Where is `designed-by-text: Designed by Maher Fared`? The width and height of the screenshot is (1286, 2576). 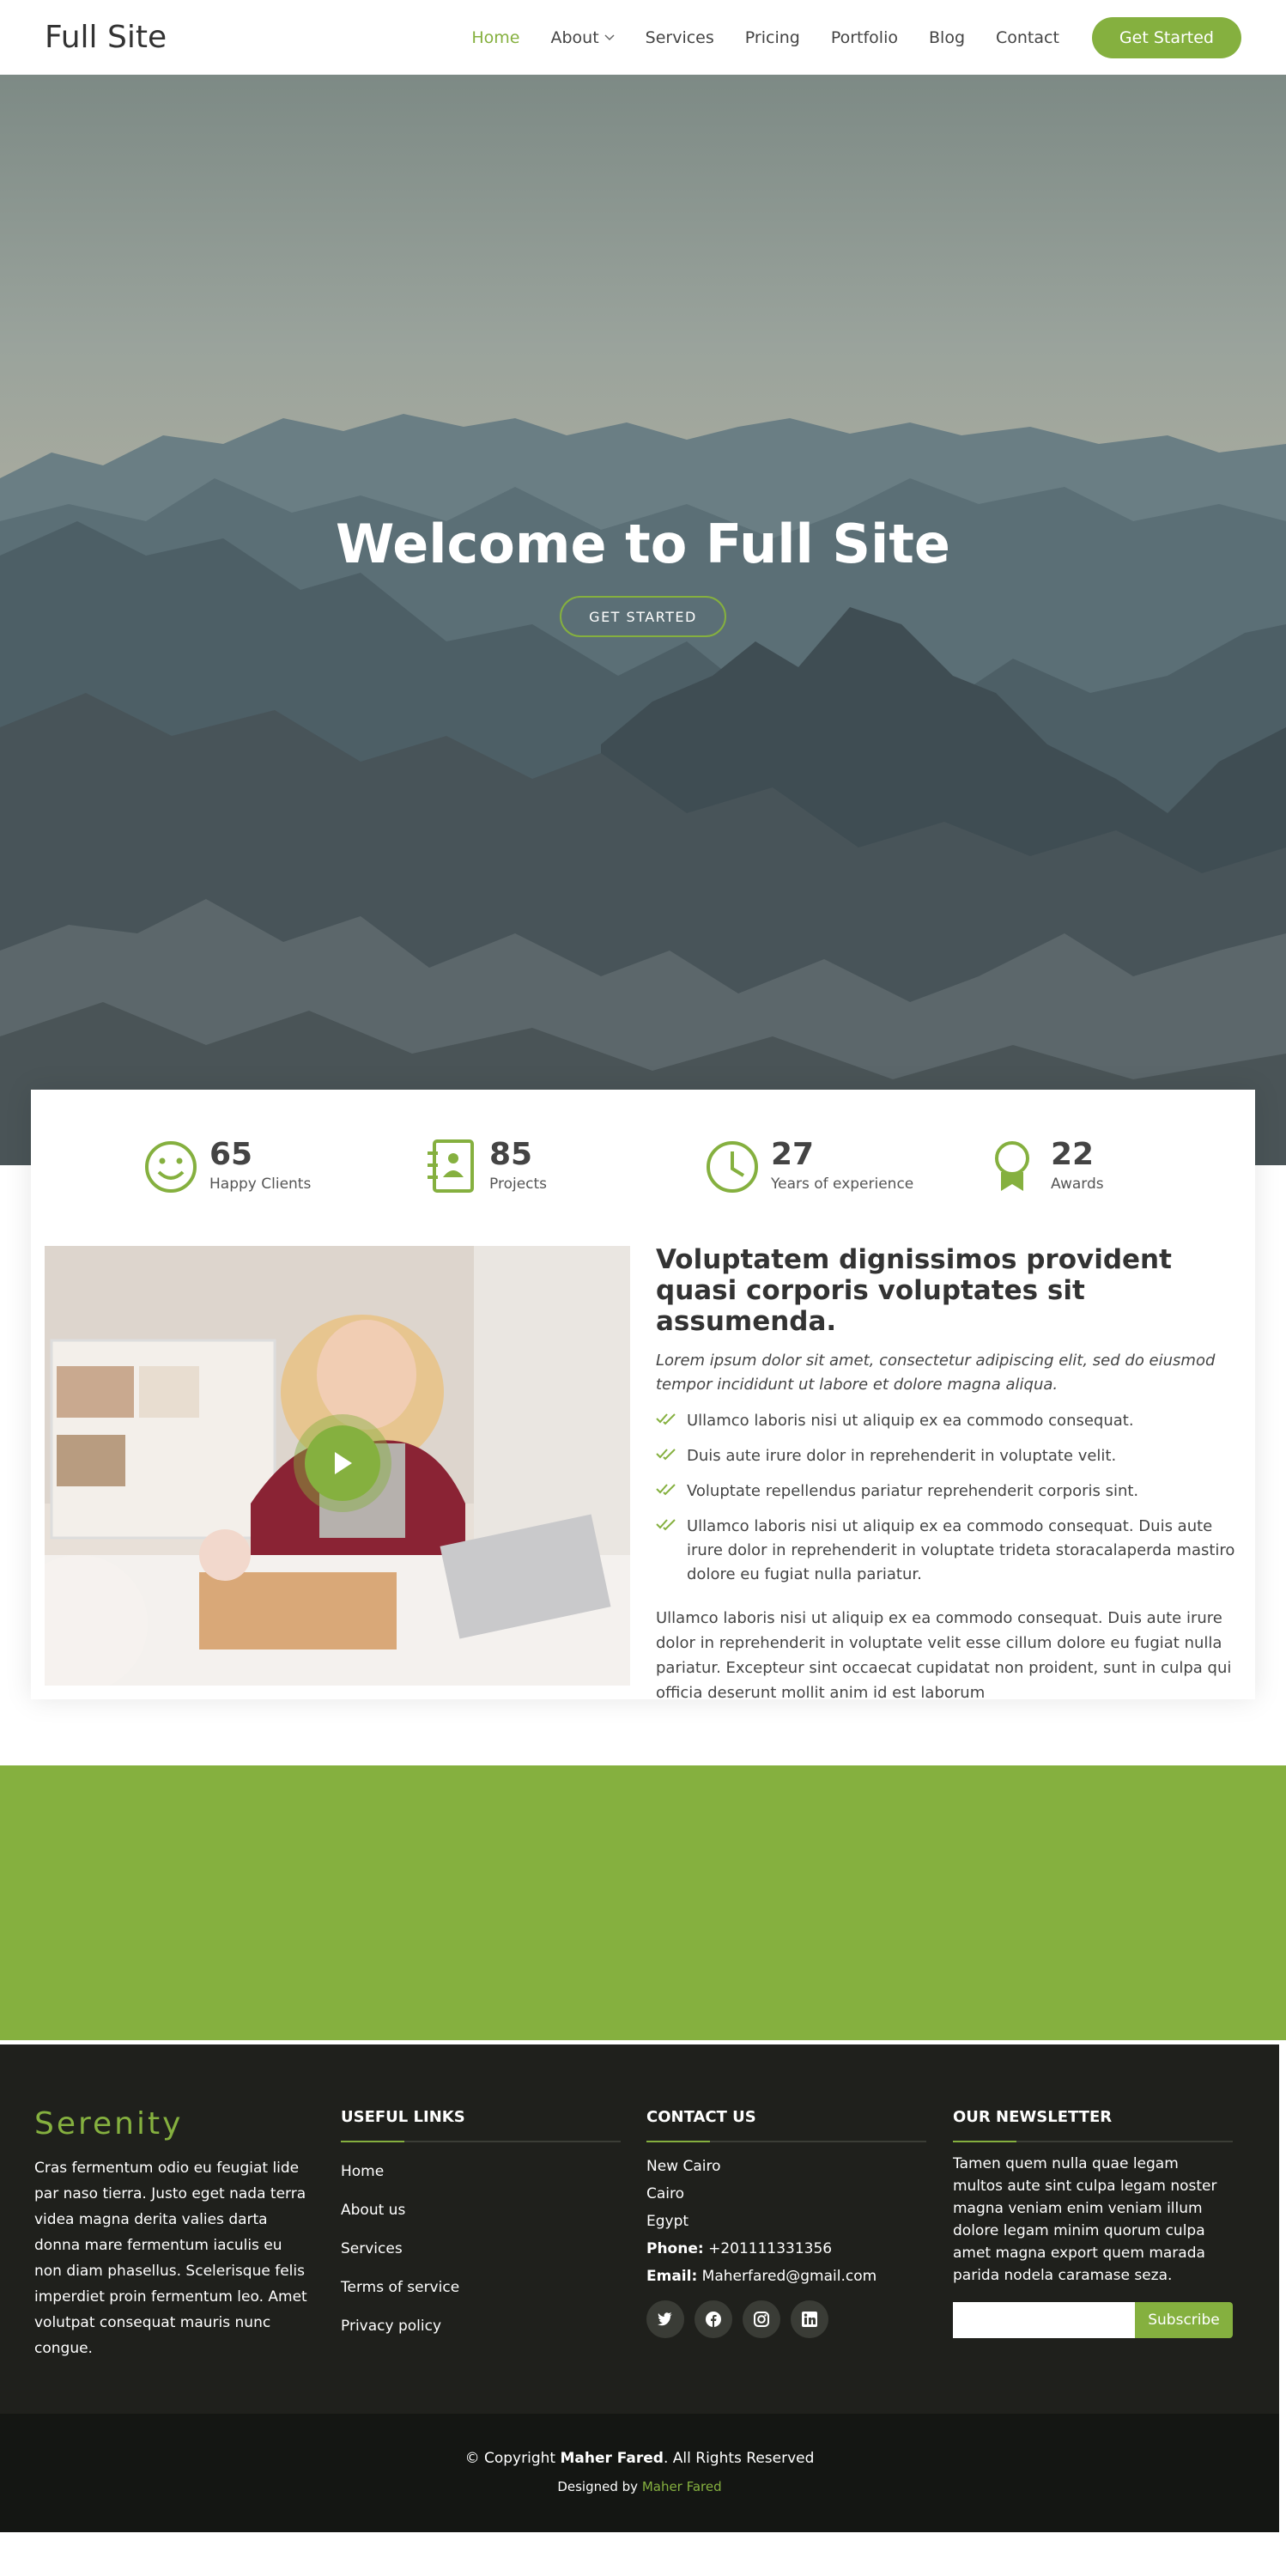
designed-by-text: Designed by Maher Fared is located at coordinates (639, 2486).